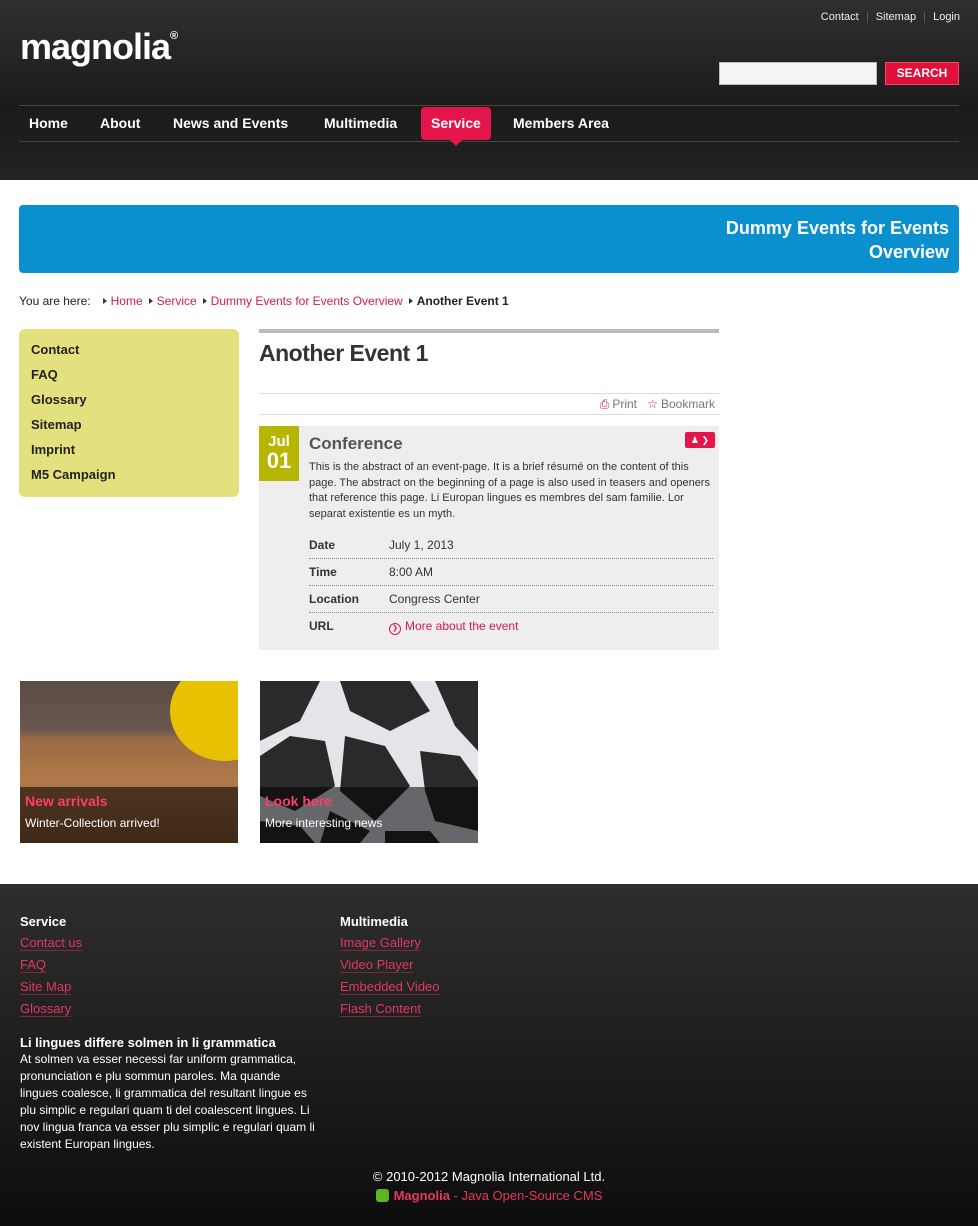 The image size is (978, 1226). What do you see at coordinates (390, 987) in the screenshot?
I see `footer-link-text: Embedded Video` at bounding box center [390, 987].